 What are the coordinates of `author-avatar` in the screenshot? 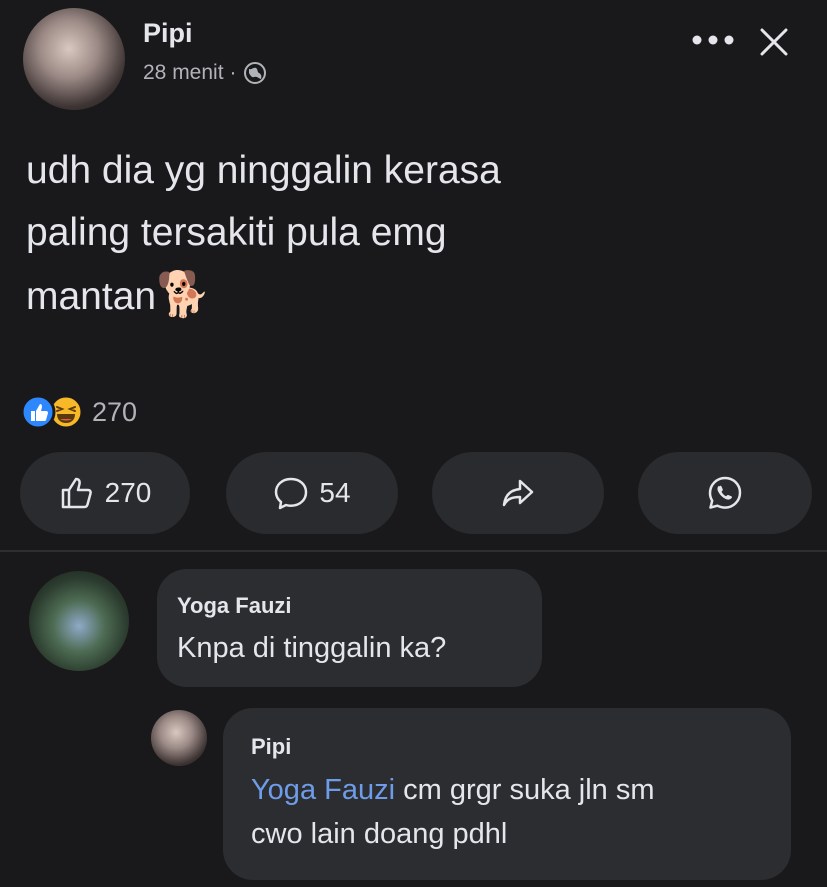 It's located at (74, 59).